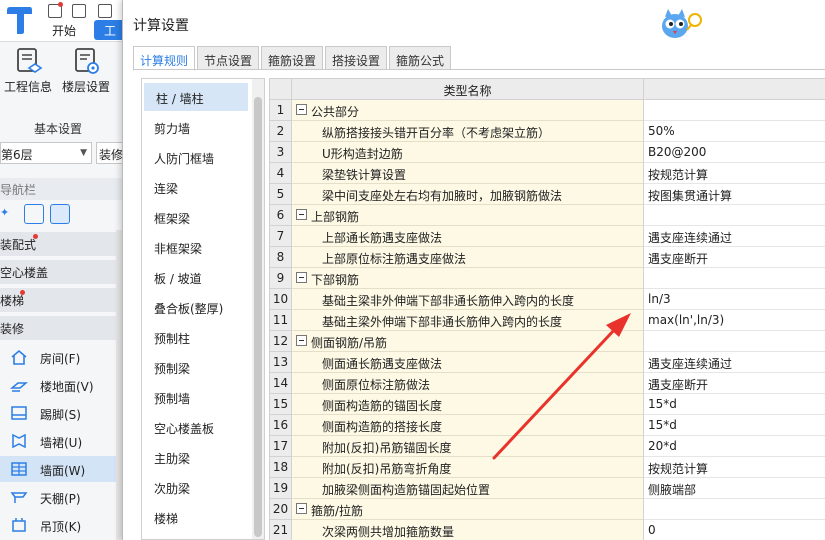 The image size is (825, 540). Describe the element at coordinates (19, 525) in the screenshot. I see `suspended-ceiling-icon` at that location.